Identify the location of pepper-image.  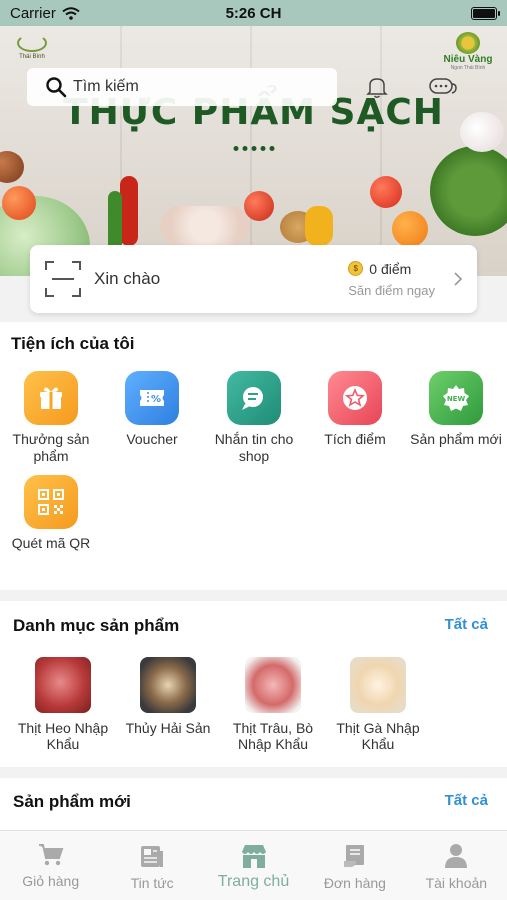
(319, 226).